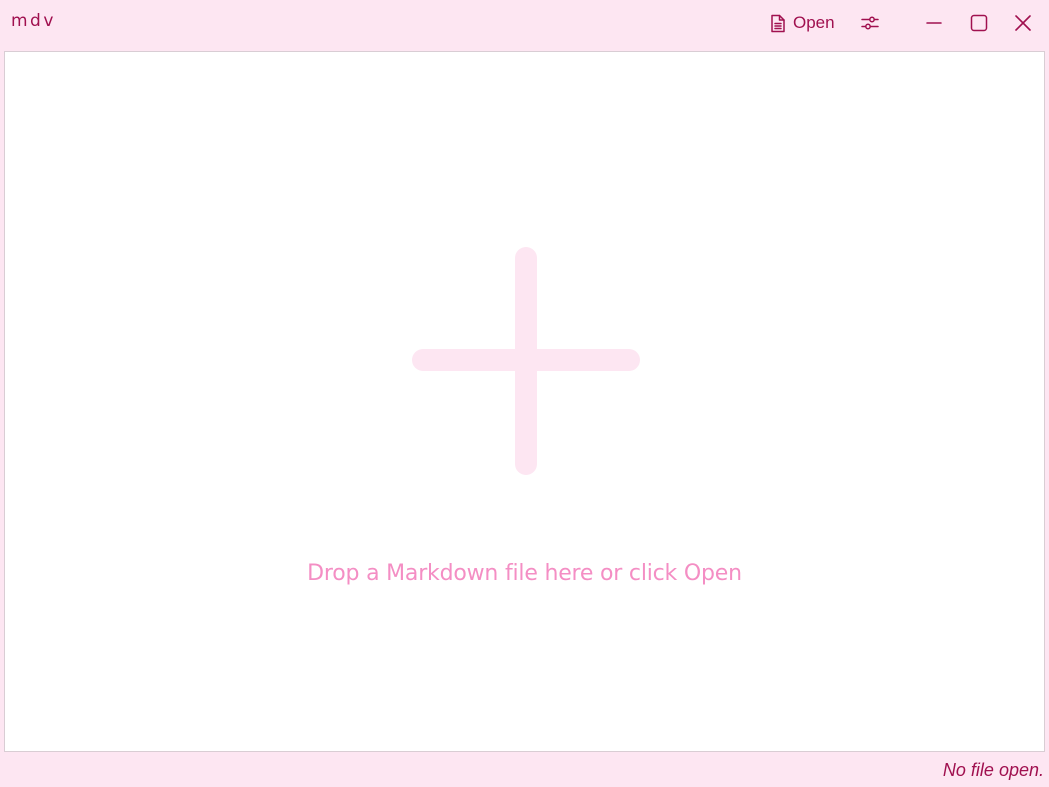 This screenshot has height=787, width=1049. What do you see at coordinates (524, 23) in the screenshot?
I see `title-bar: mdv Open` at bounding box center [524, 23].